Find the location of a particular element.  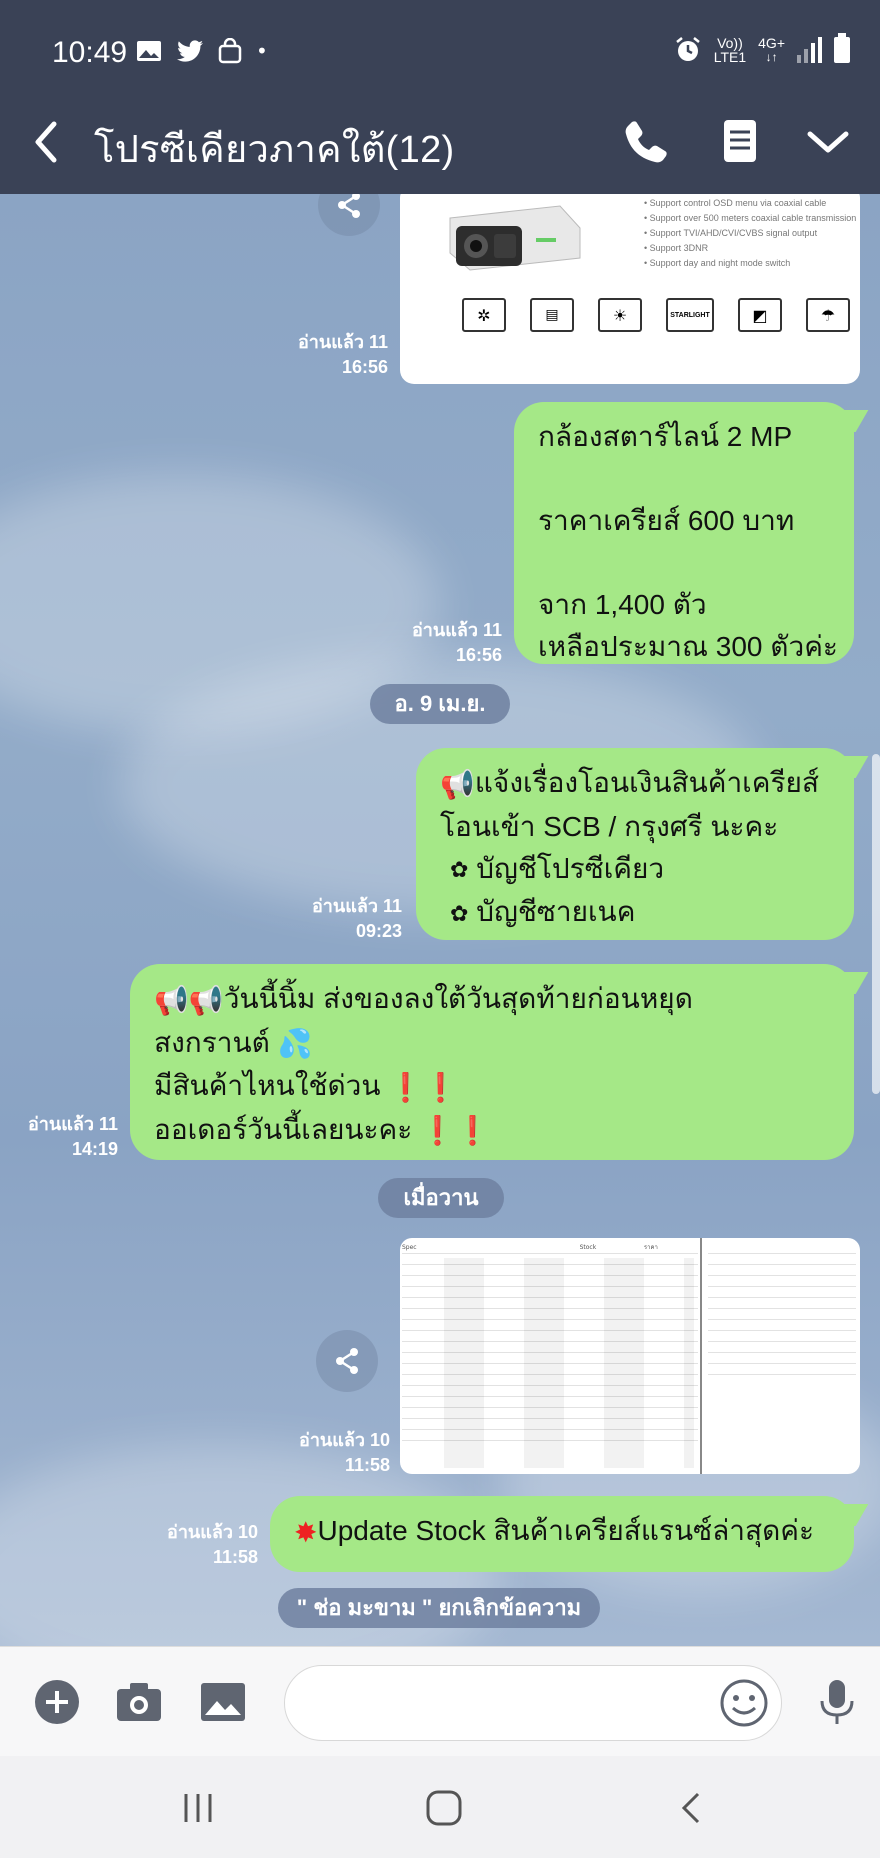

battery-icon is located at coordinates (842, 48).